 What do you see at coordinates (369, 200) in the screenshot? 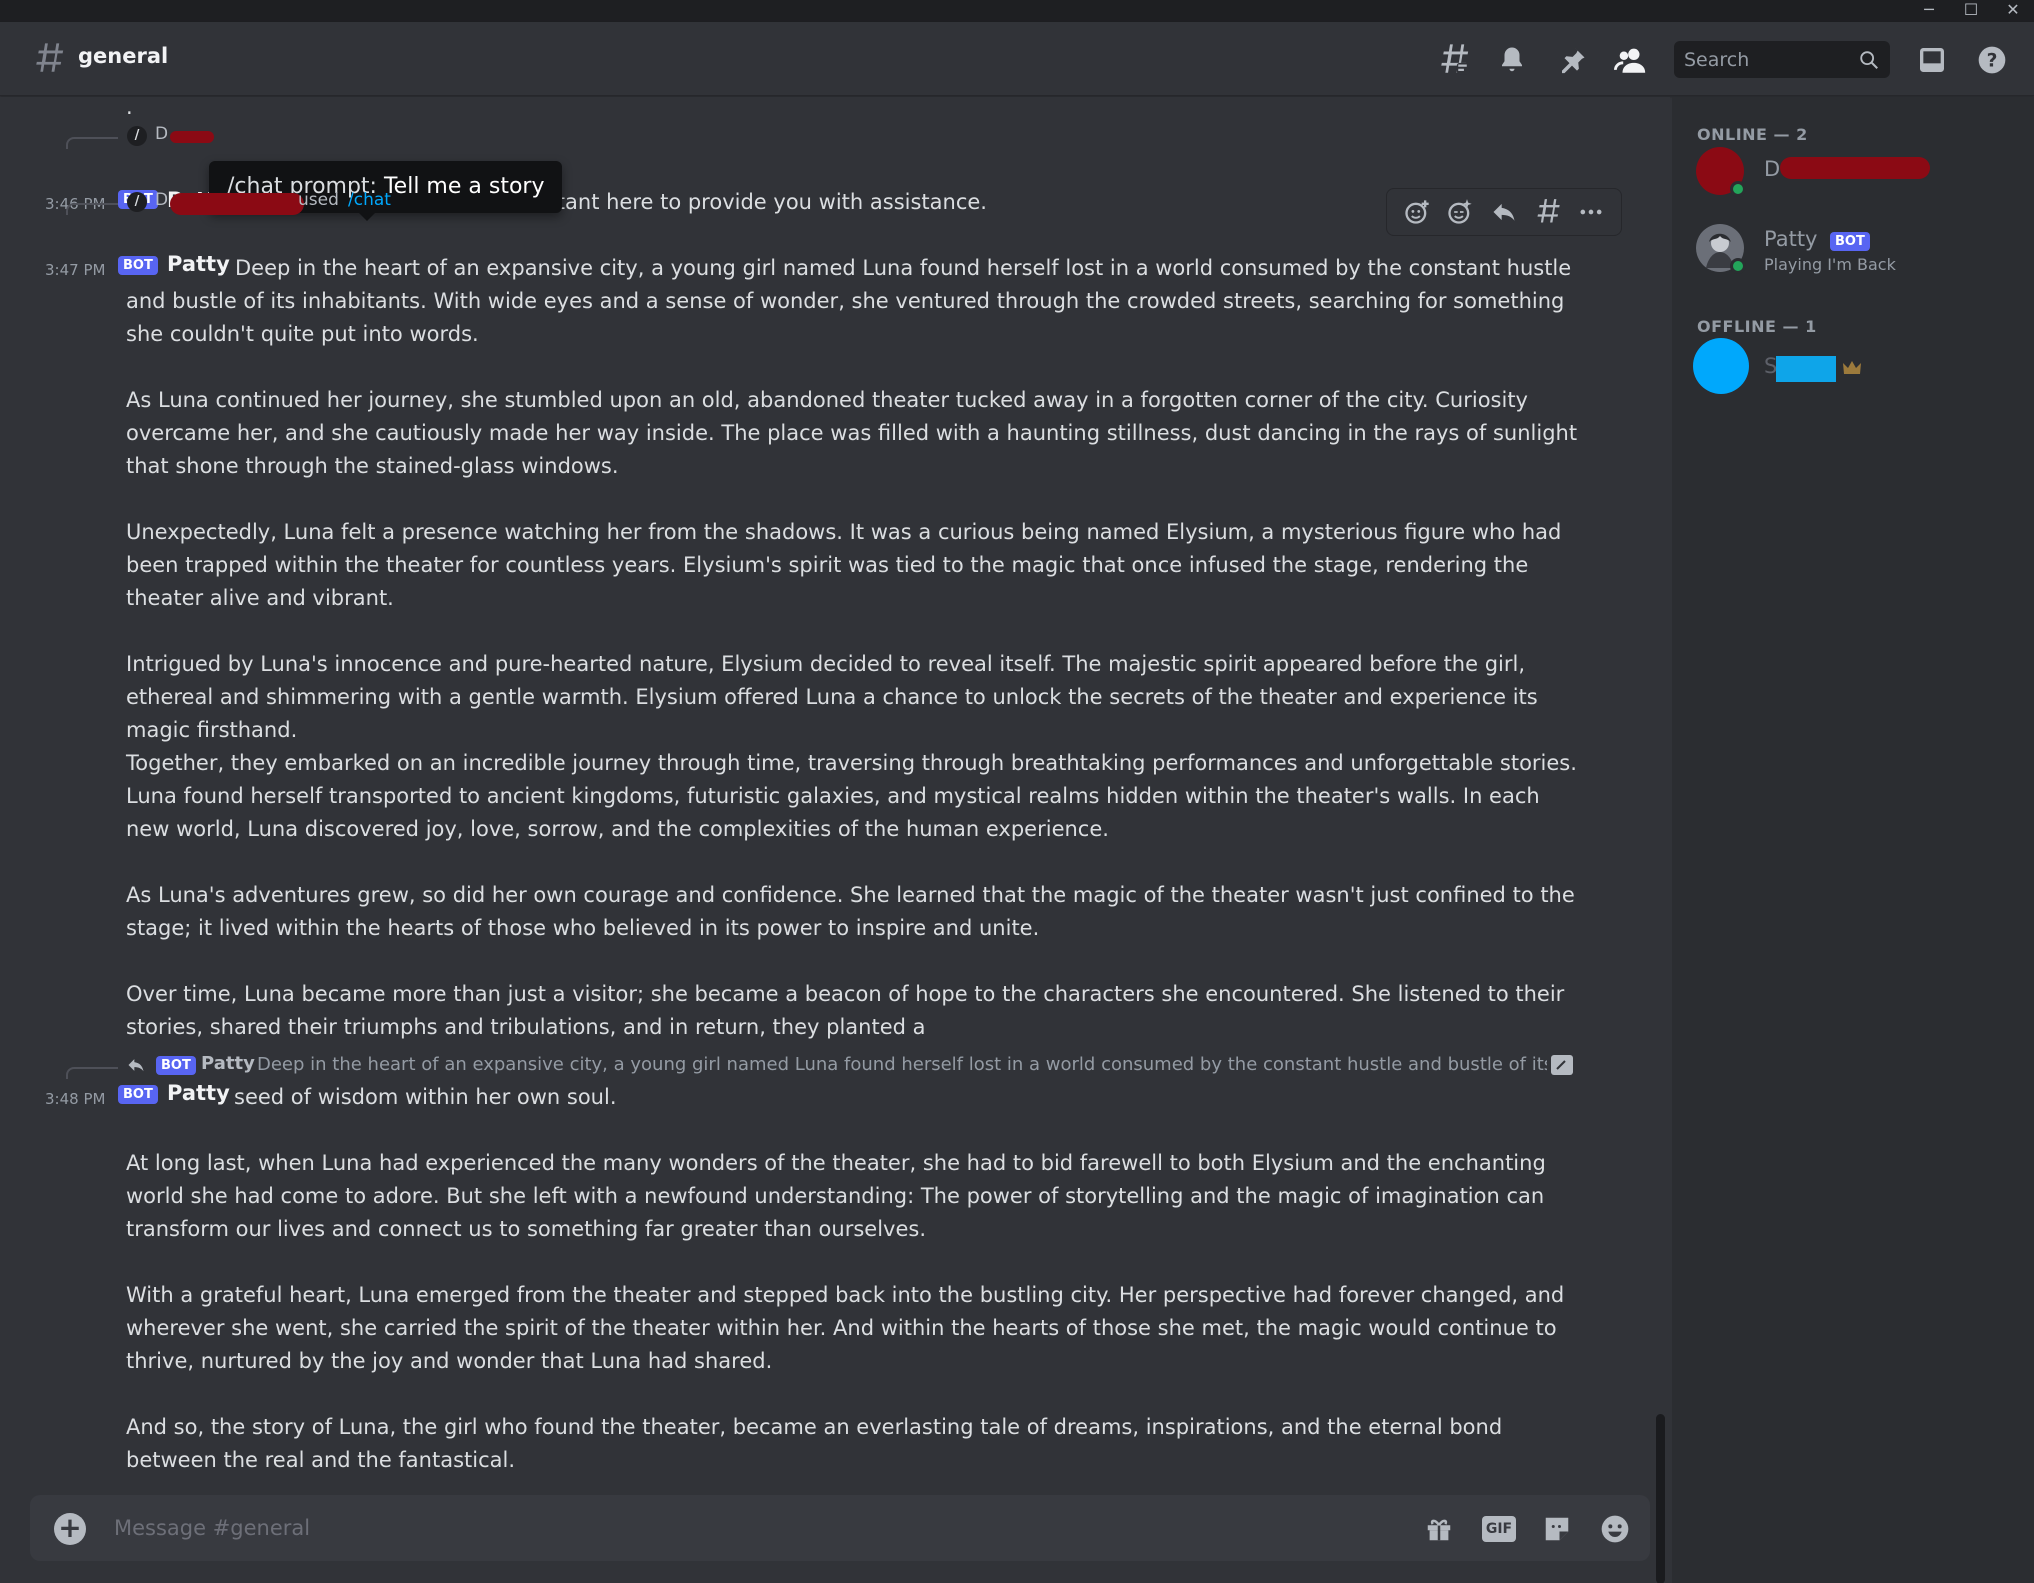
I see `command-link: /chat` at bounding box center [369, 200].